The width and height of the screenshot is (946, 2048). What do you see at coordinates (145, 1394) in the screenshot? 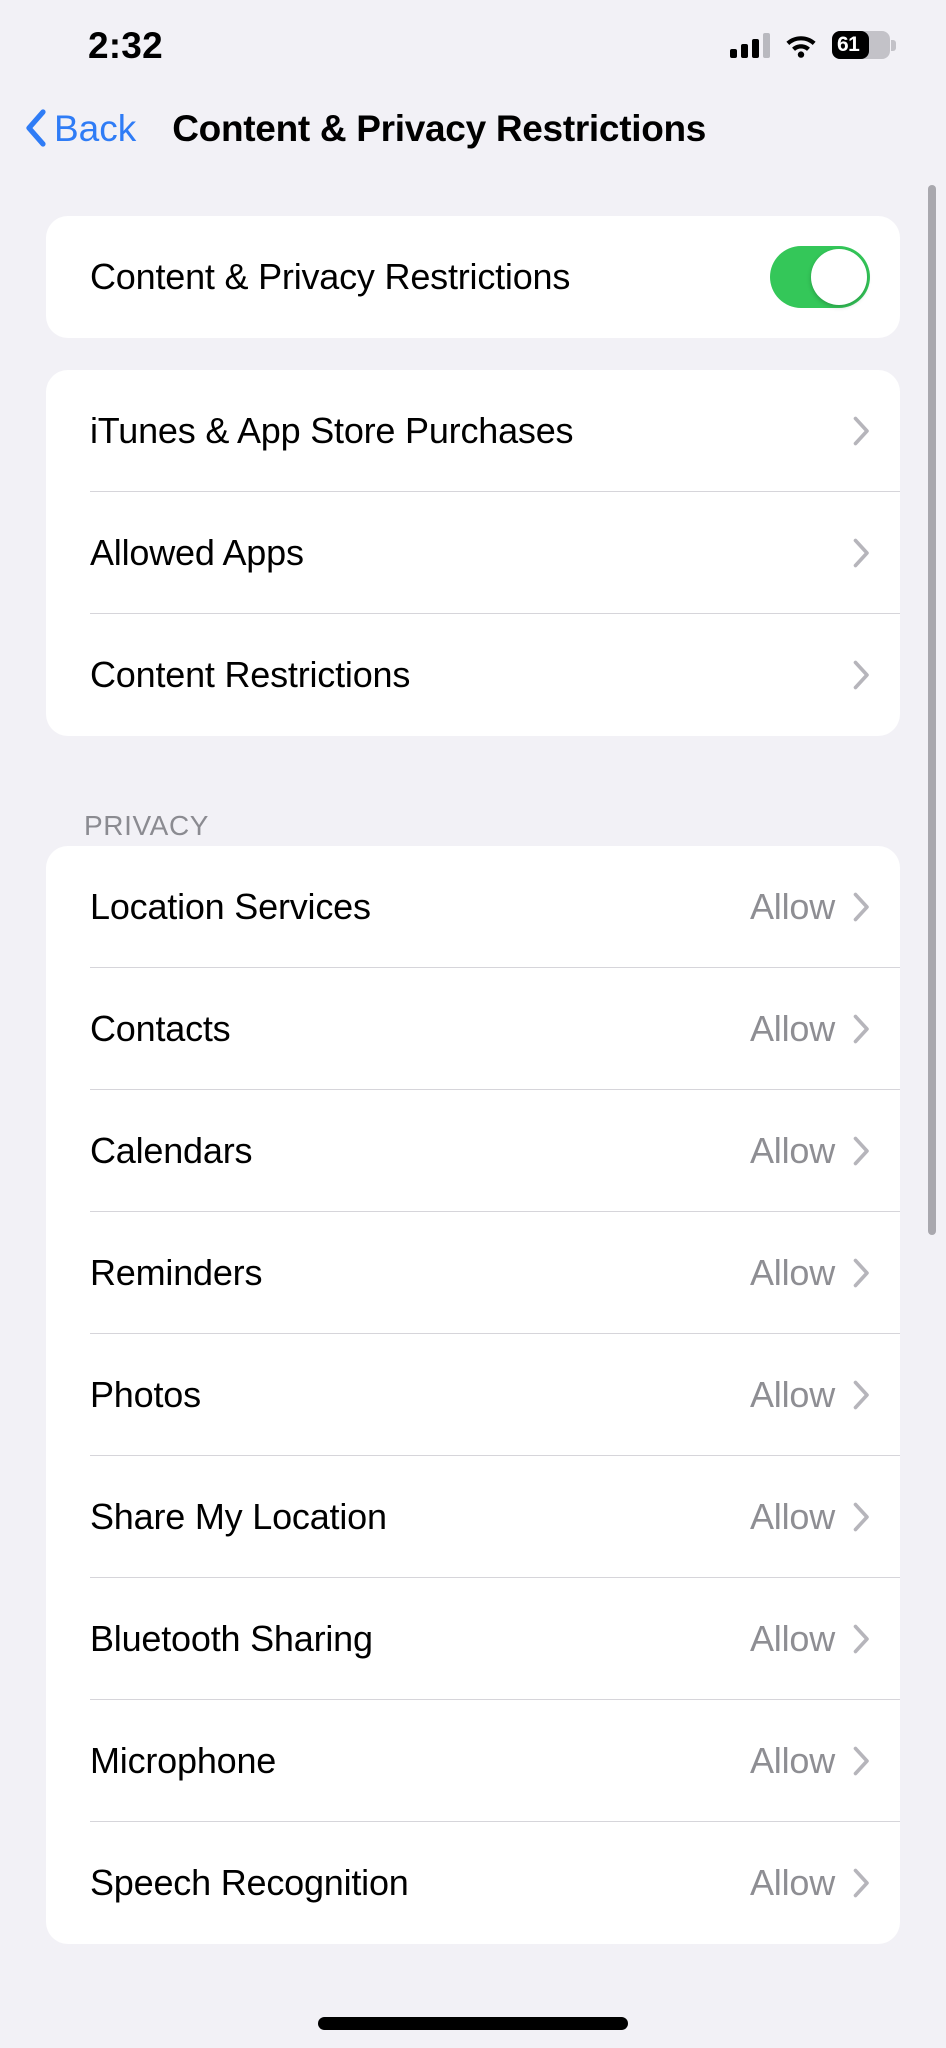
I see `row-label: Photos` at bounding box center [145, 1394].